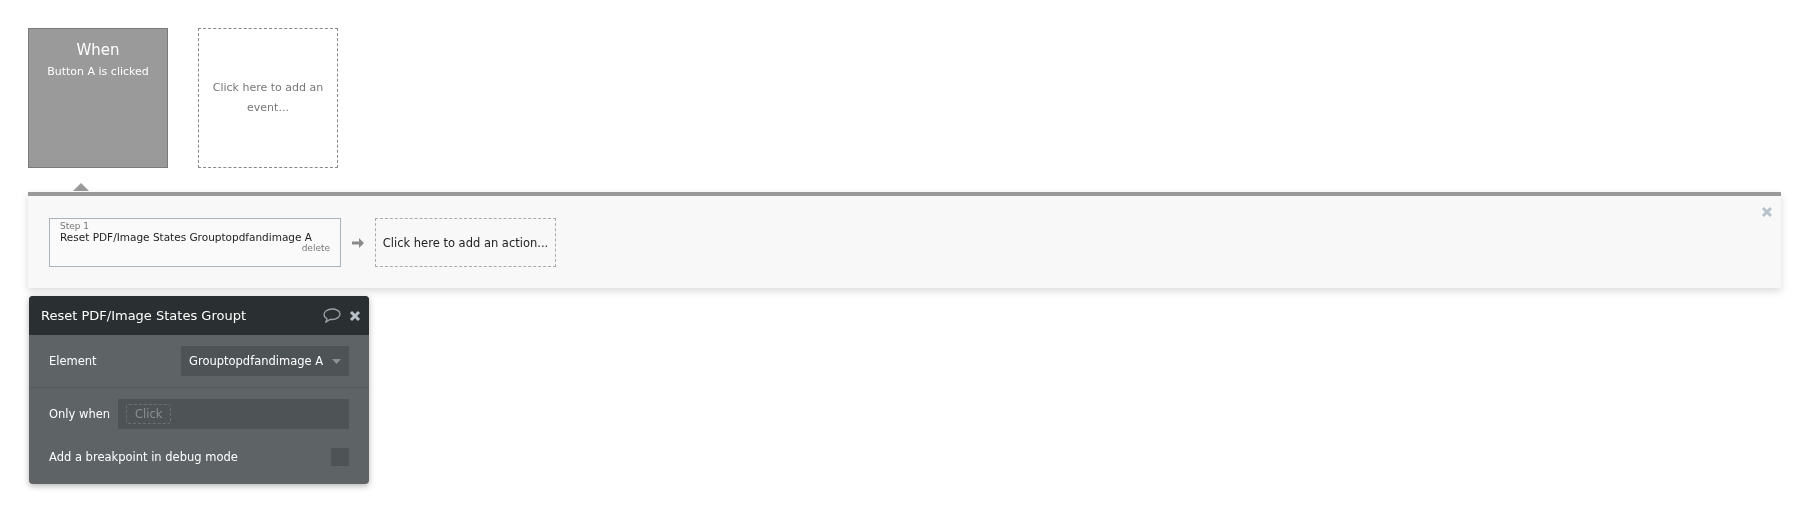 This screenshot has width=1798, height=527. I want to click on event-title: When, so click(98, 50).